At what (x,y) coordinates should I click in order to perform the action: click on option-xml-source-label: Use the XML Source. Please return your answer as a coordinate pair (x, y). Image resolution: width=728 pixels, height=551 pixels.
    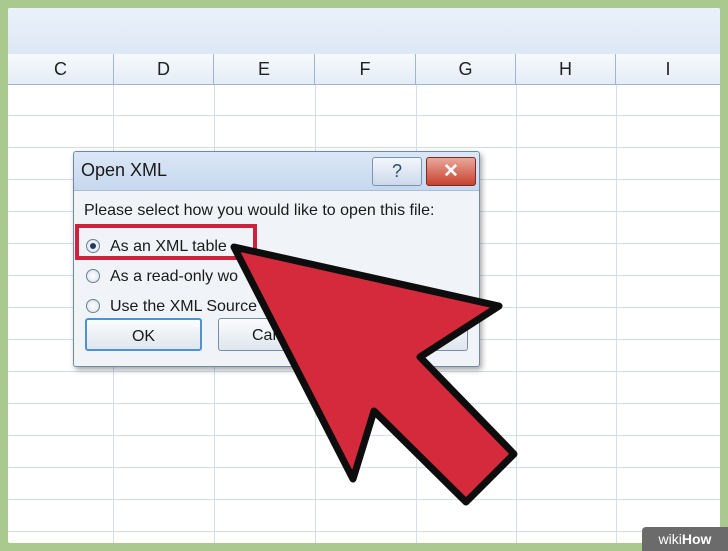
    Looking at the image, I should click on (184, 306).